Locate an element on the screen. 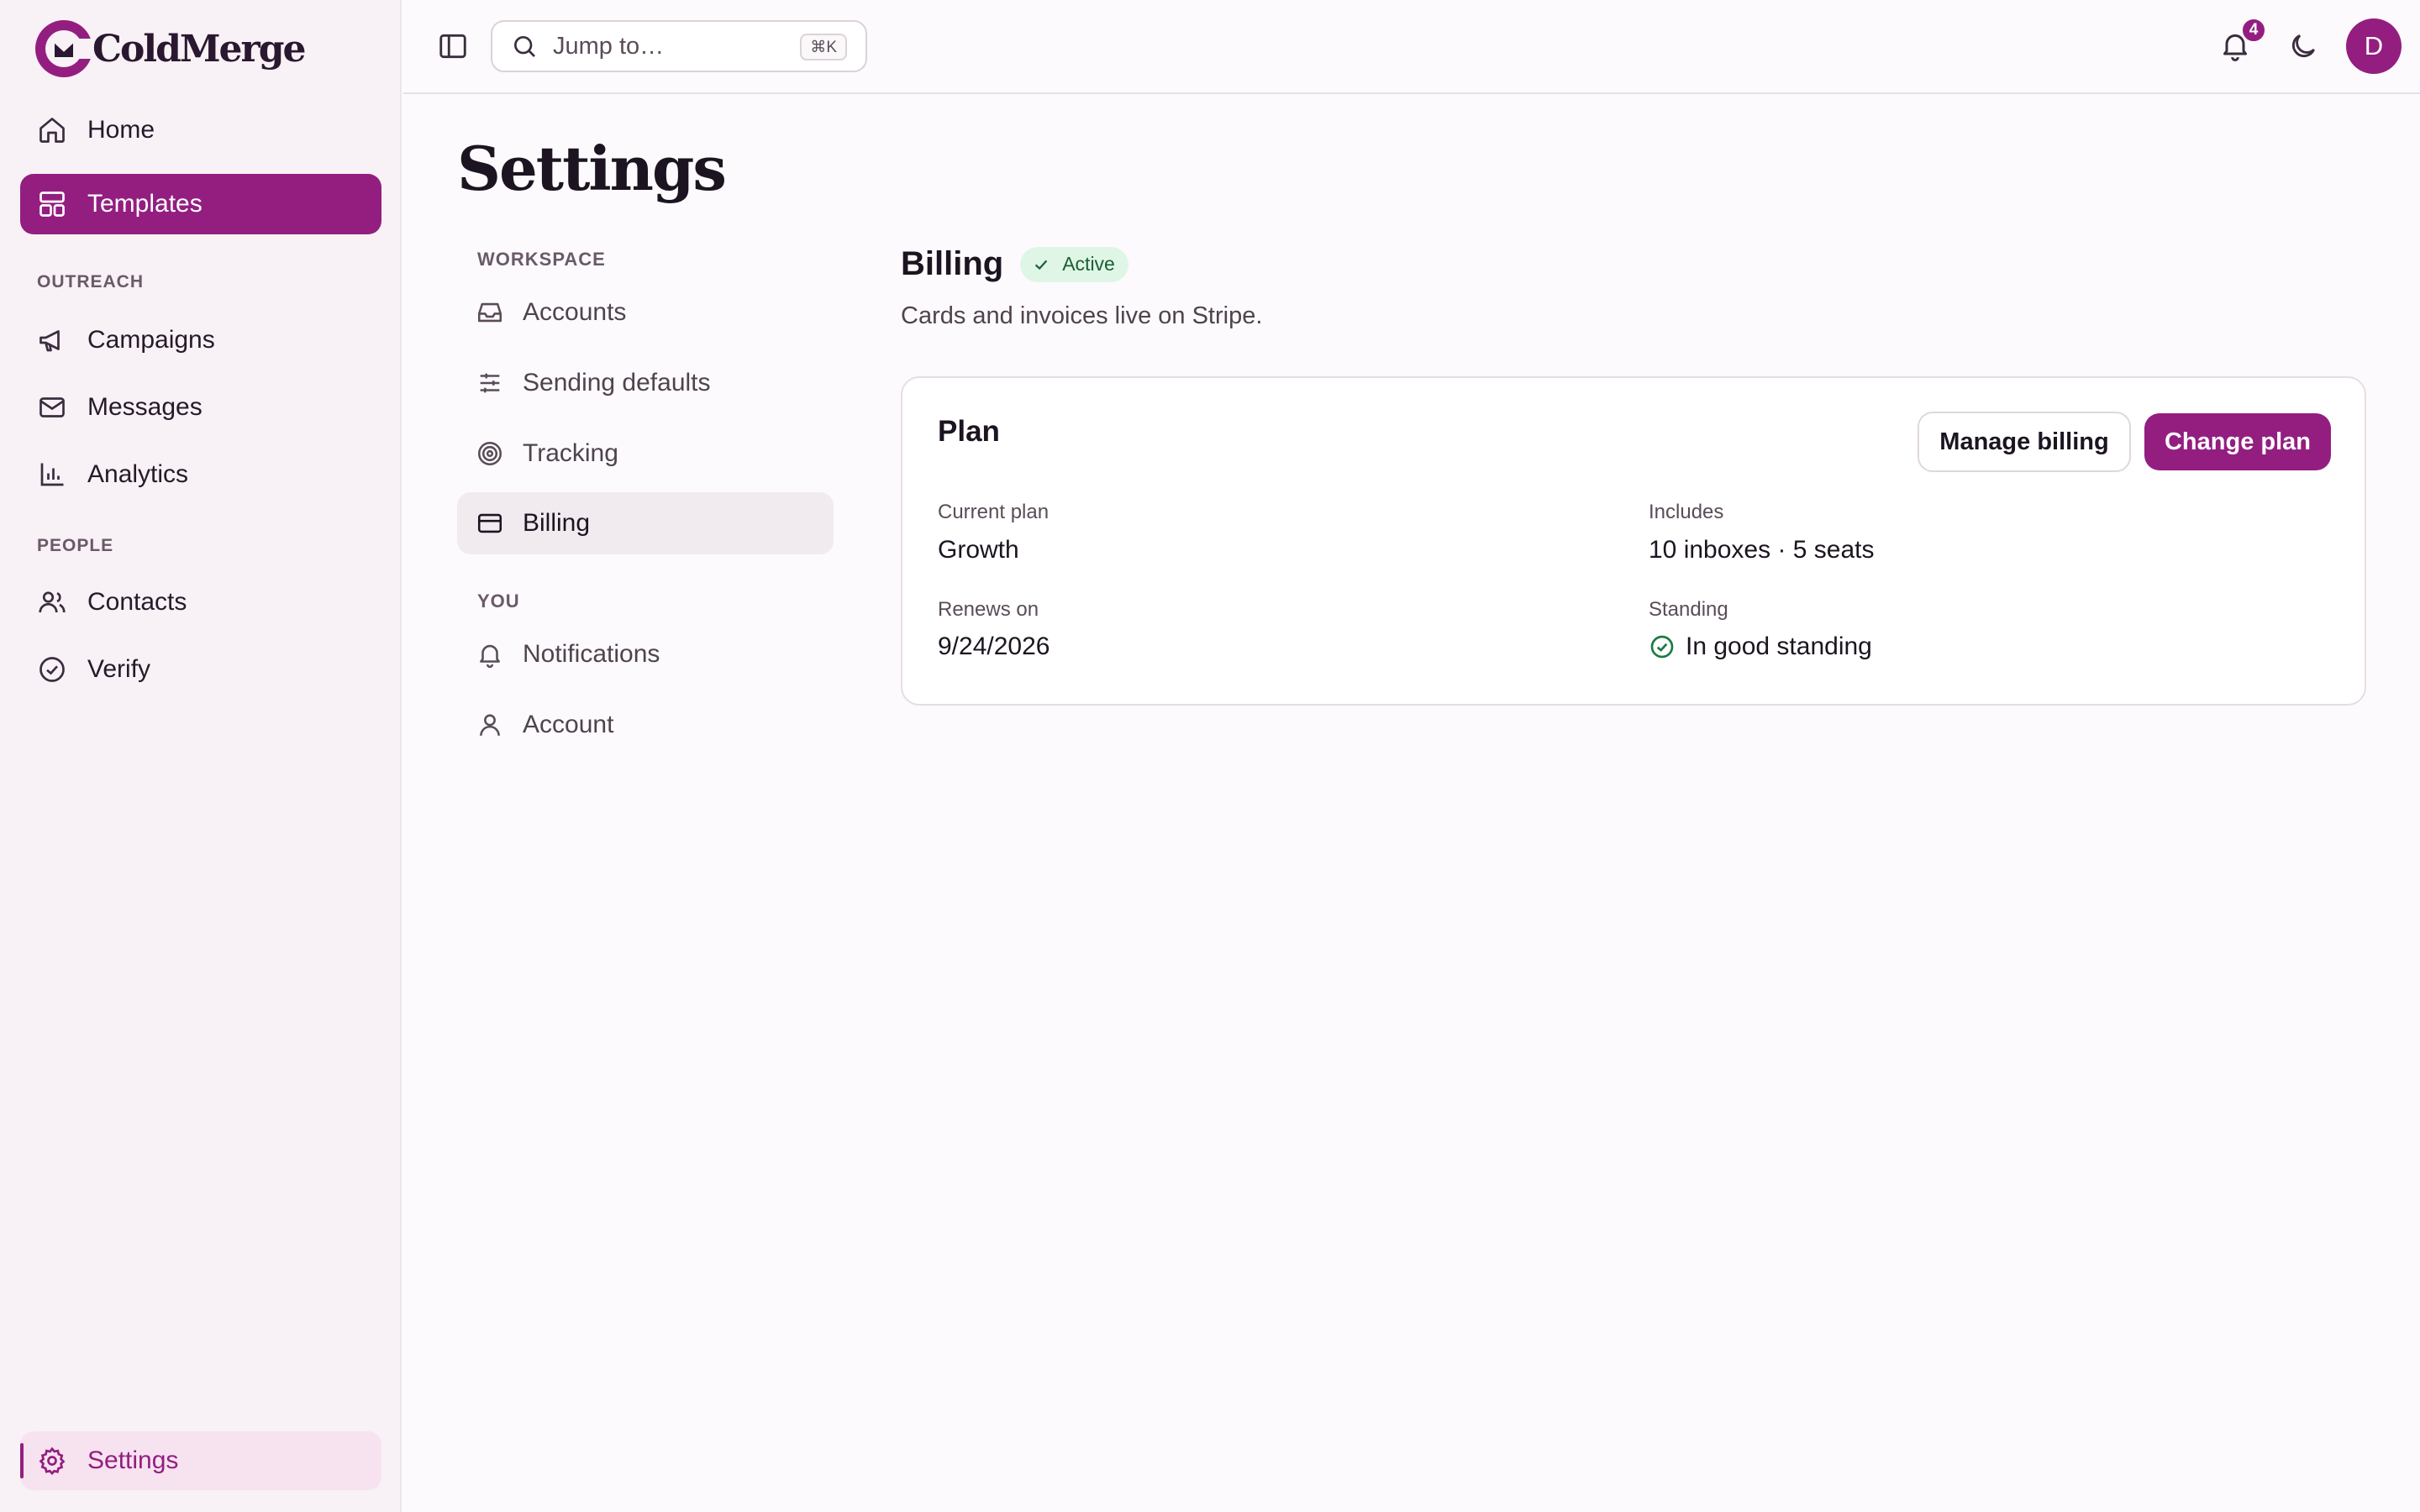 This screenshot has width=2420, height=1512. sidebar-item-label: Messages is located at coordinates (145, 407).